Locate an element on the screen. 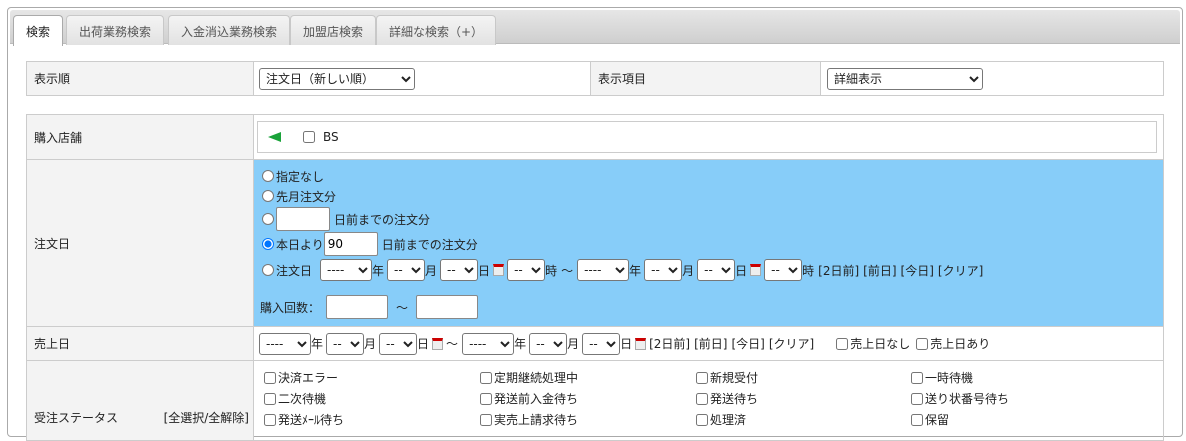 This screenshot has height=441, width=1186. radio-date is located at coordinates (268, 270).